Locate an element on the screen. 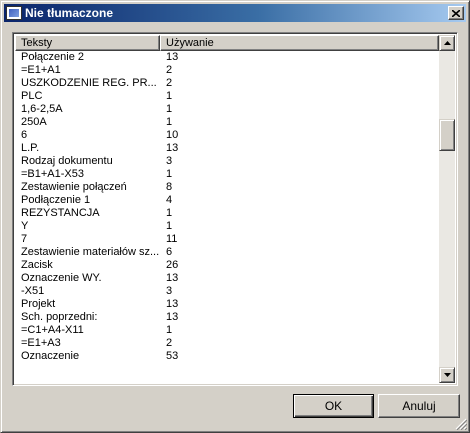  column-header-usage: Używanie is located at coordinates (299, 43).